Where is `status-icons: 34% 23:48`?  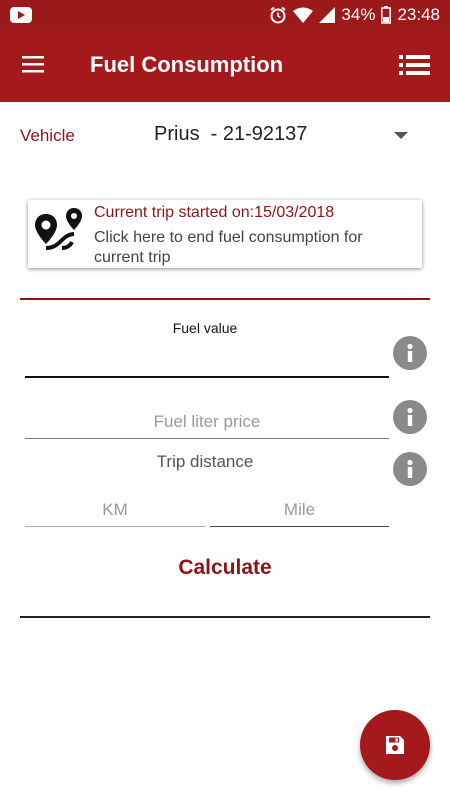
status-icons: 34% 23:48 is located at coordinates (354, 15).